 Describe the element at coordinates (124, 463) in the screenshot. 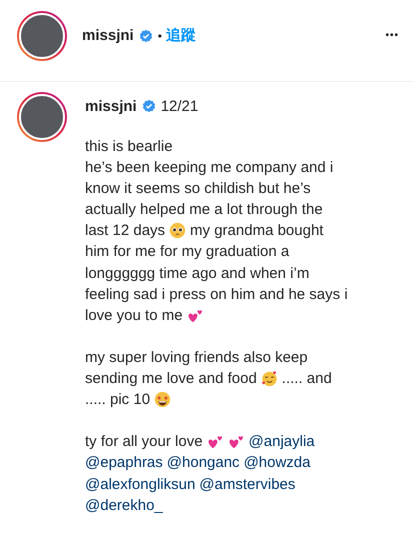

I see `mention-link: @epaphras` at that location.